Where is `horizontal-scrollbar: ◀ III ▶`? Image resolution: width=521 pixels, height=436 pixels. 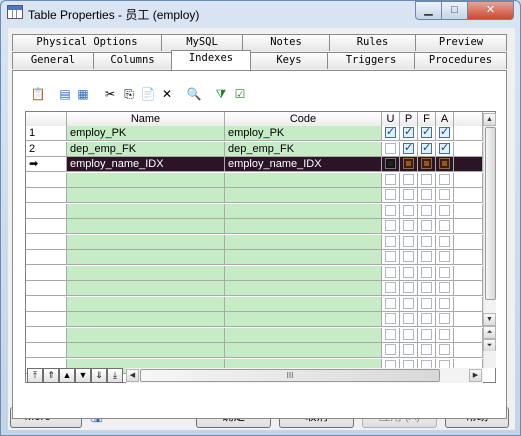 horizontal-scrollbar: ◀ III ▶ is located at coordinates (304, 375).